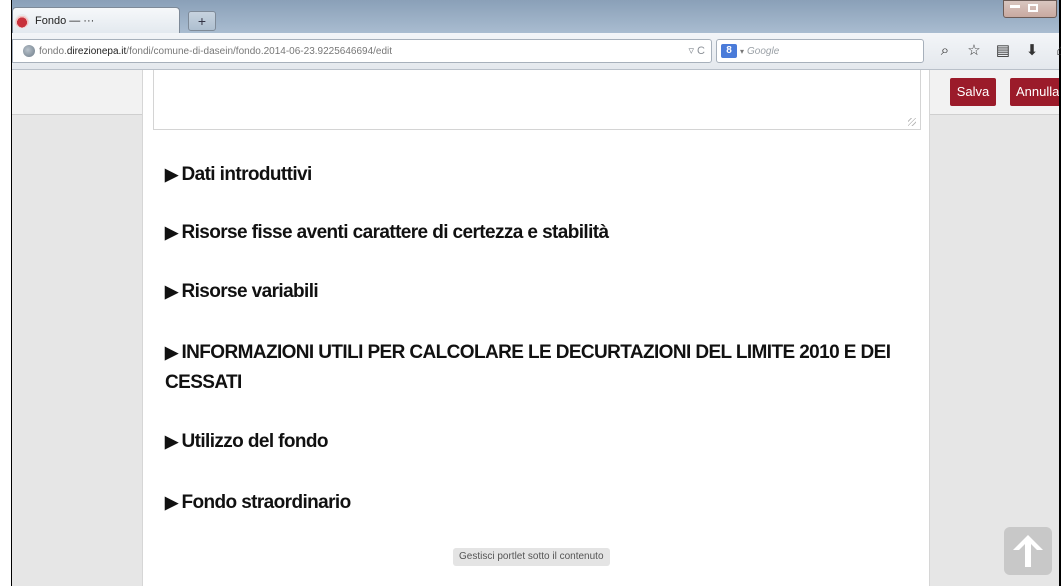 Image resolution: width=1061 pixels, height=586 pixels. I want to click on section-dati-introduttivi: ▶ Dati introduttivi, so click(535, 175).